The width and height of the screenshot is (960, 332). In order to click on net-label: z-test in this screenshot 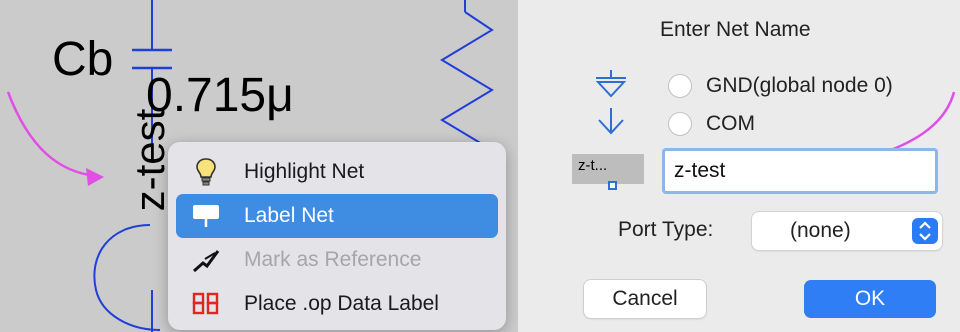, I will do `click(149, 160)`.